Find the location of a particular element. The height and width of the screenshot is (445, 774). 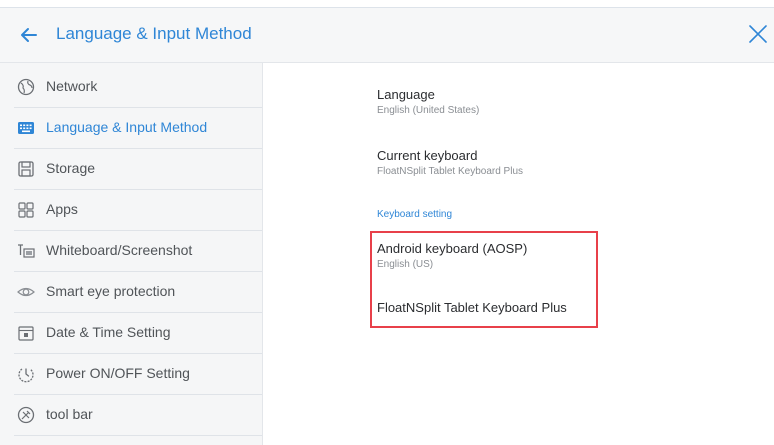

language-title: Language is located at coordinates (406, 94).